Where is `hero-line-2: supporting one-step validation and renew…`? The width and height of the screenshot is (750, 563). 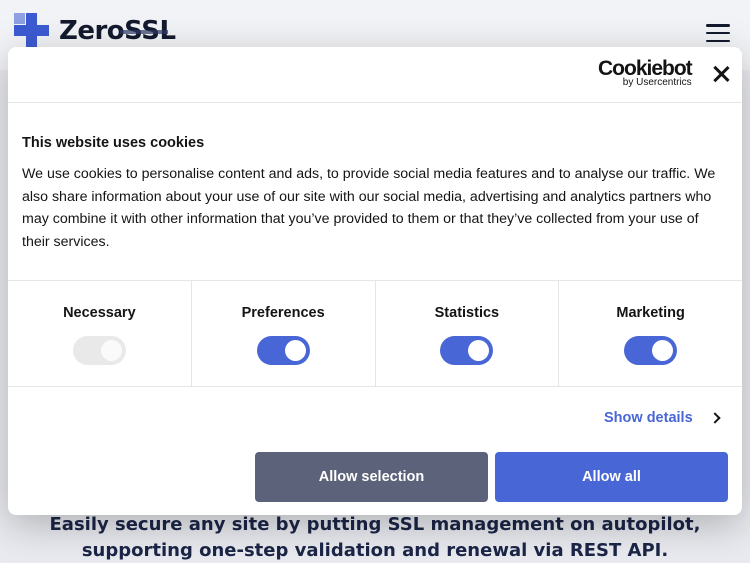 hero-line-2: supporting one-step validation and renew… is located at coordinates (375, 550).